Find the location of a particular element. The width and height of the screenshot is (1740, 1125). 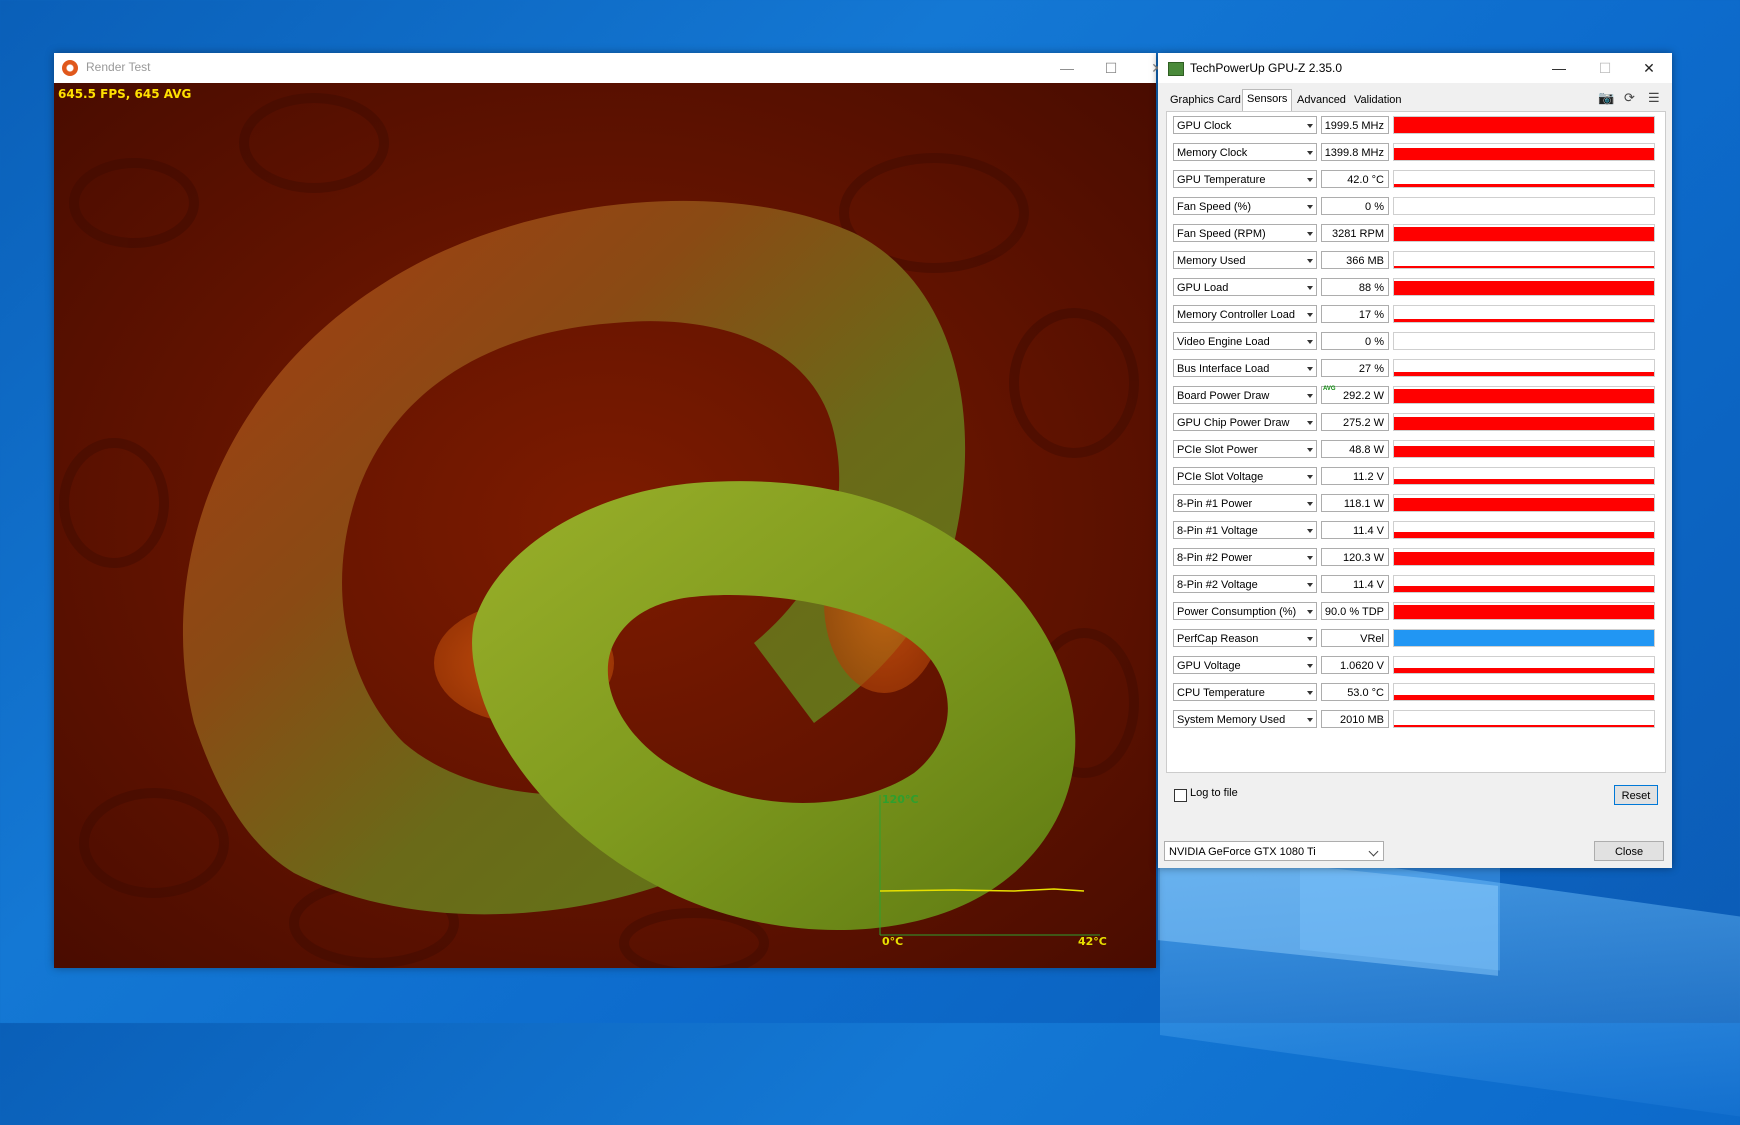

gpu-select: NVIDIA GeForce GTX 1080 Ti is located at coordinates (1274, 851).